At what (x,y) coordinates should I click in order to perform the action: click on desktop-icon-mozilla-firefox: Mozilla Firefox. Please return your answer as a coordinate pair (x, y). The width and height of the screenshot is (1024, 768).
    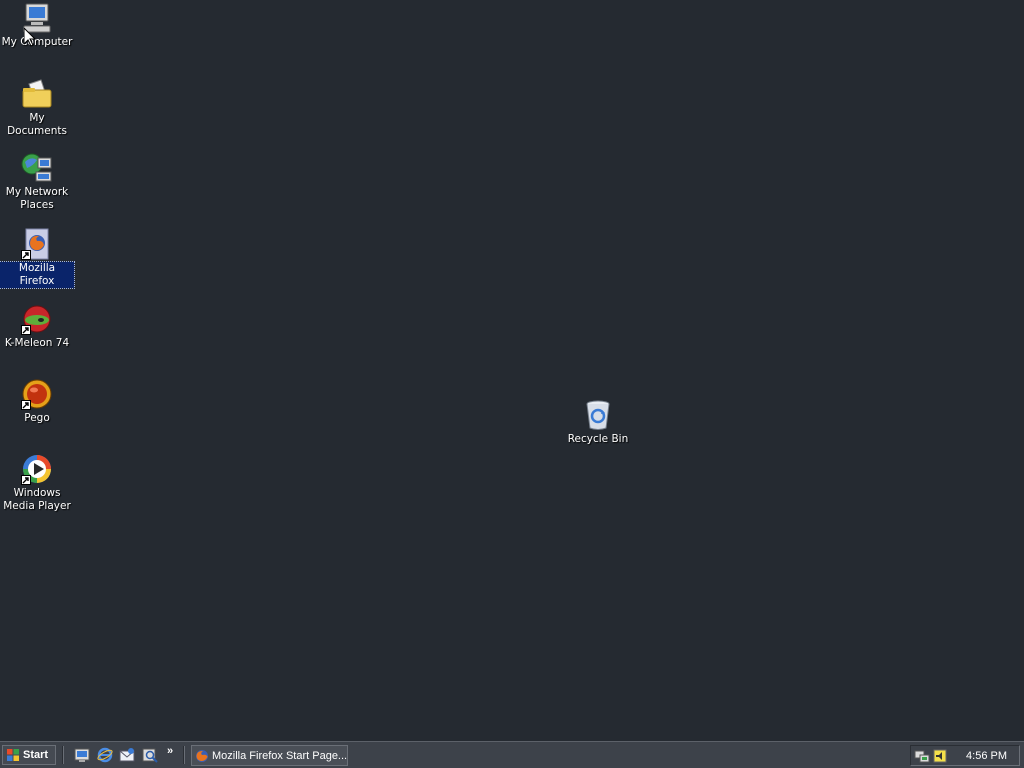
    Looking at the image, I should click on (37, 258).